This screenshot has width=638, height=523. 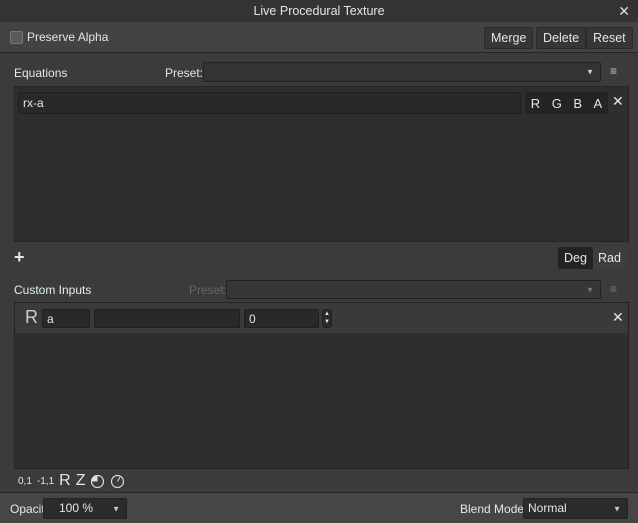 What do you see at coordinates (208, 290) in the screenshot?
I see `custom-preset-label: Preset:` at bounding box center [208, 290].